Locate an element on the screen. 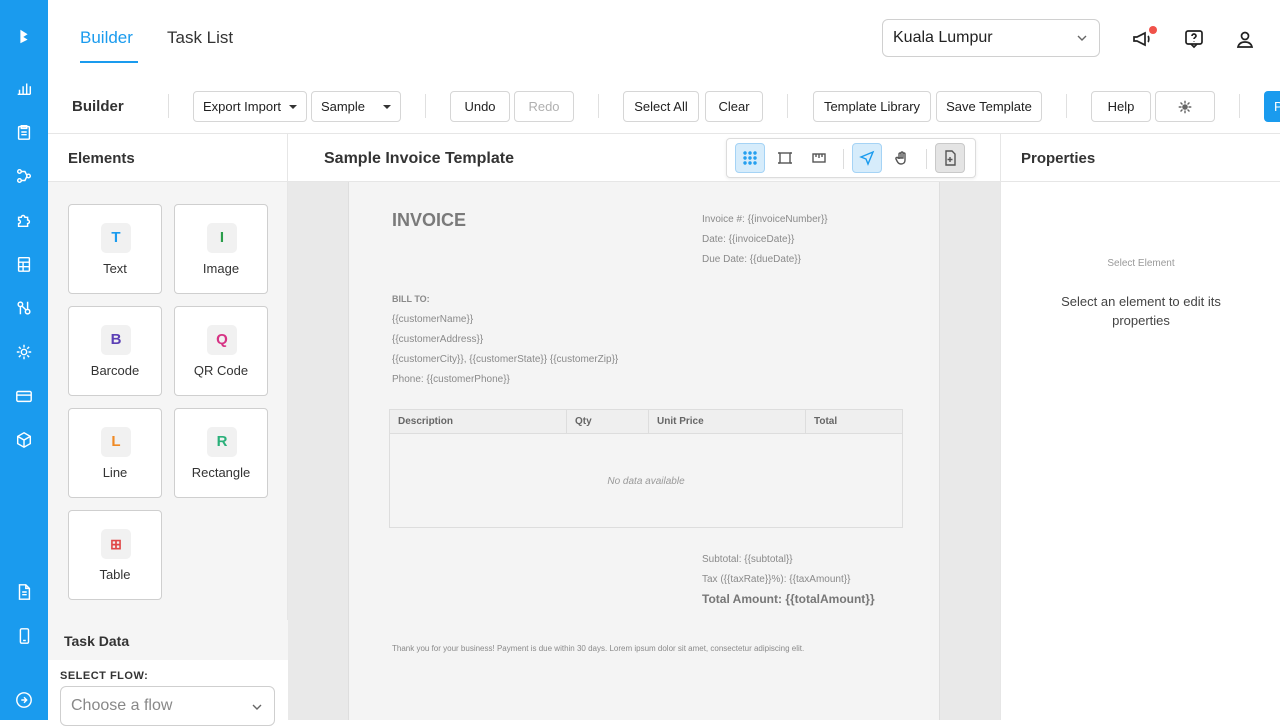 The height and width of the screenshot is (726, 1280). active-tab-indicator is located at coordinates (109, 62).